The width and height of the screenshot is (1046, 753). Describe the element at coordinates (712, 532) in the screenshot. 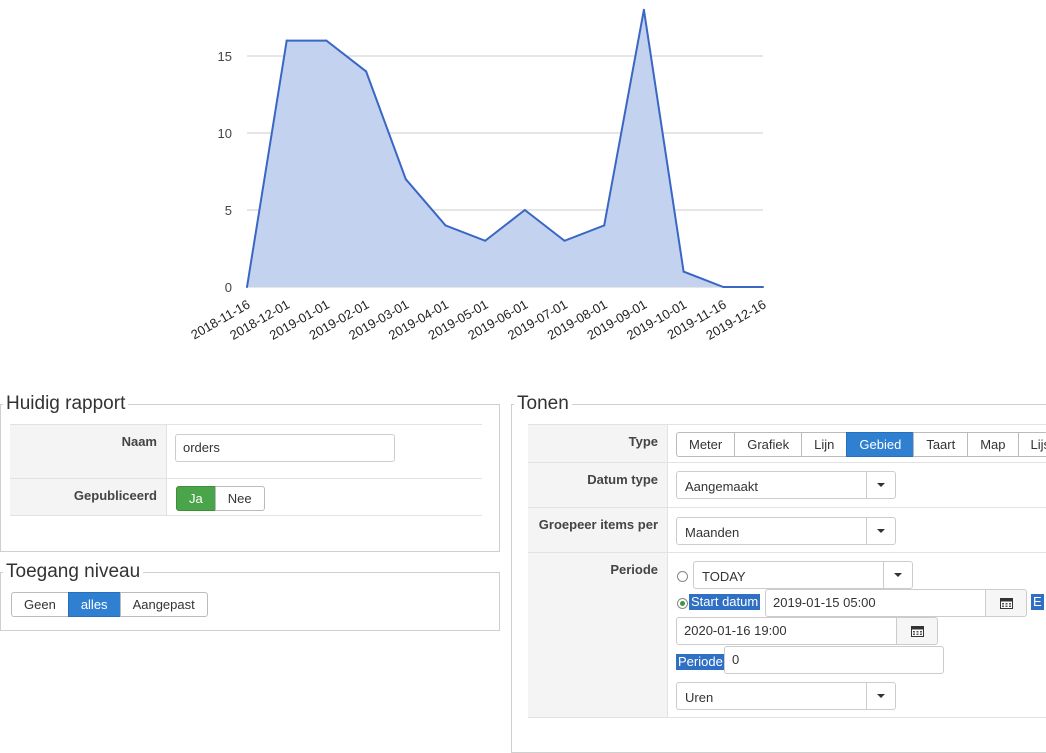

I see `group-by-value: Maanden` at that location.